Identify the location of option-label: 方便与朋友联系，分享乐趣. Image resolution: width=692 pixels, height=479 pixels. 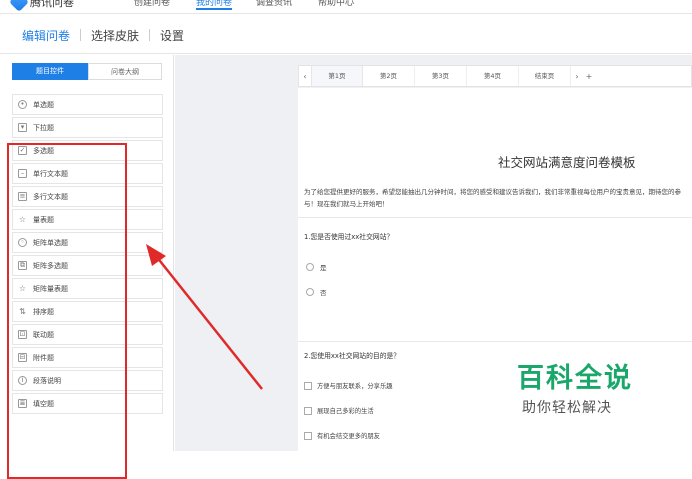
(355, 386).